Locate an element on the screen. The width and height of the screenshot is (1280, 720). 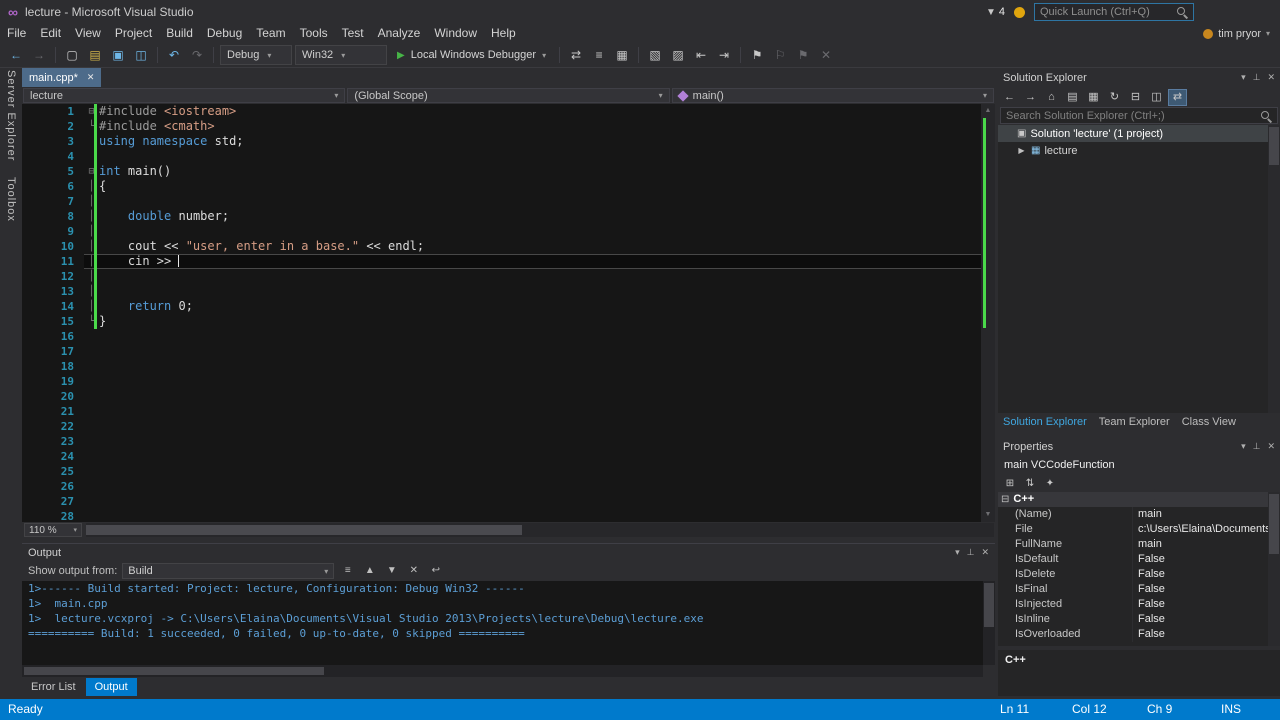
code-line-13: 13 │ is located at coordinates (501, 291).